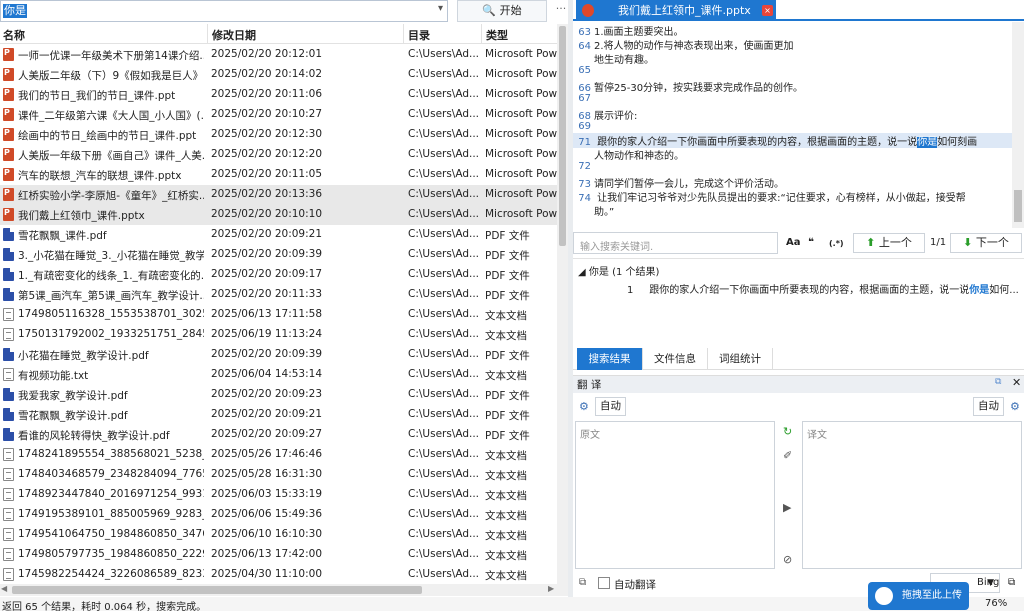 The height and width of the screenshot is (613, 1024). Describe the element at coordinates (610, 359) in the screenshot. I see `tab-search-results: 搜索结果` at that location.